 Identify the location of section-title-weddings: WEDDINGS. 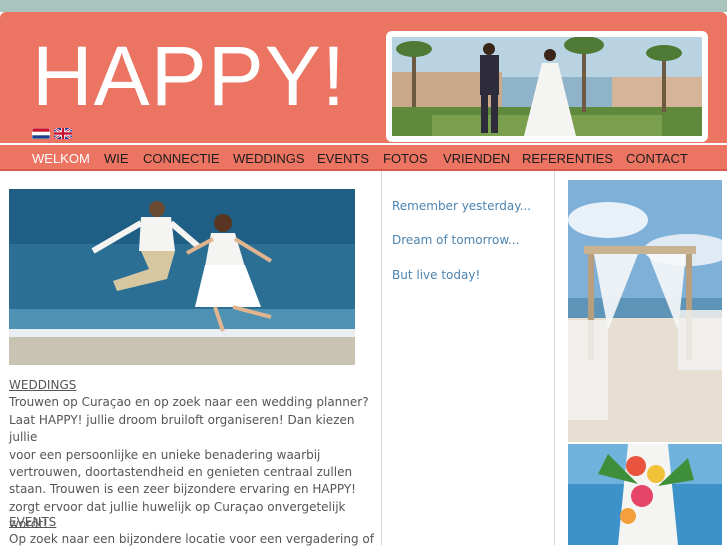
(193, 385).